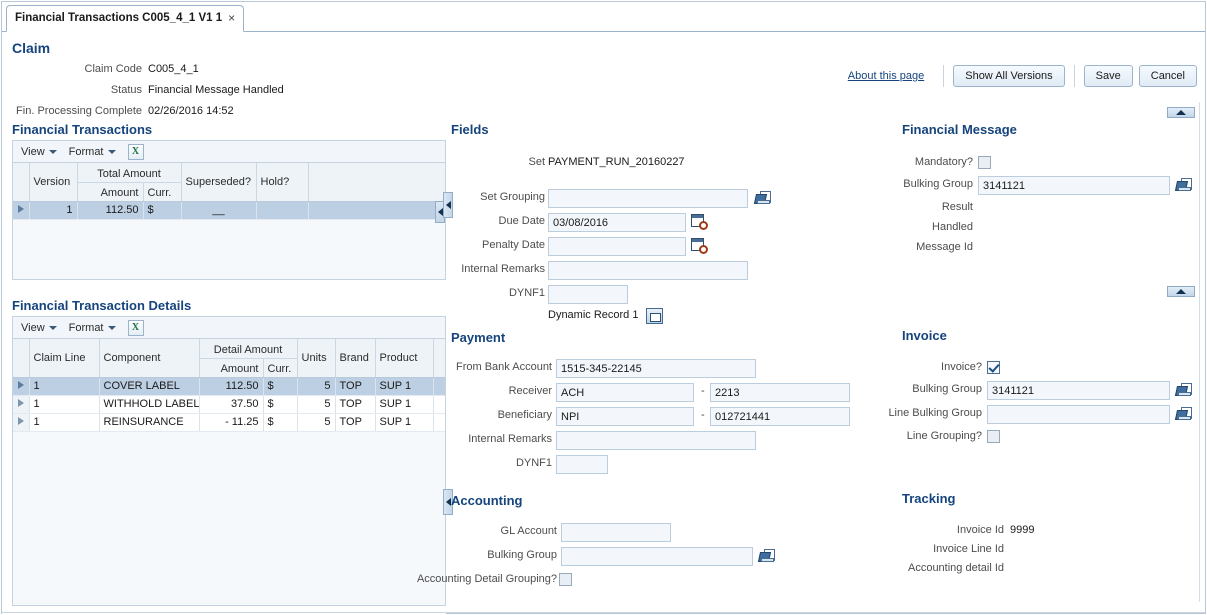 The image size is (1207, 615). I want to click on receiver-input, so click(625, 392).